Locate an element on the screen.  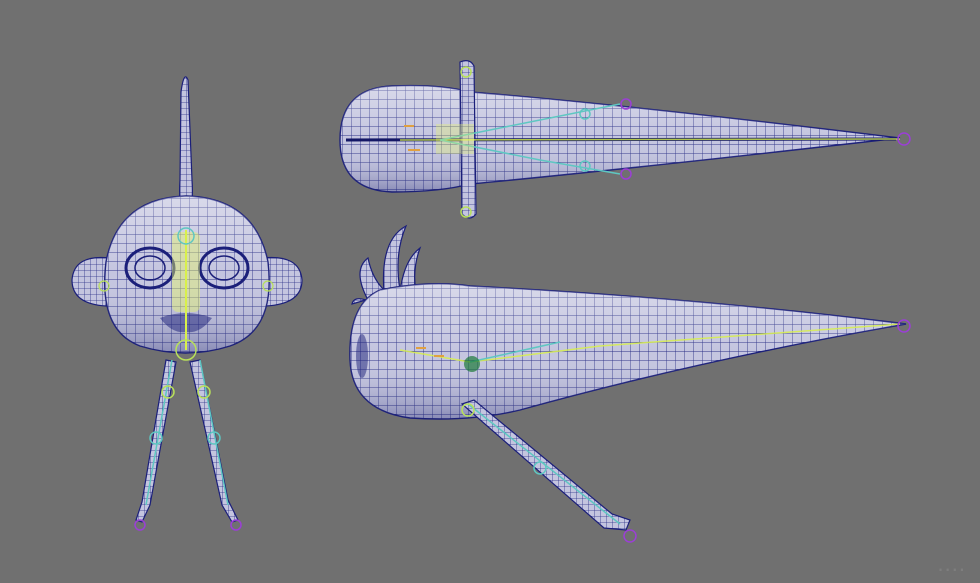
side-body-mesh is located at coordinates (628, 351).